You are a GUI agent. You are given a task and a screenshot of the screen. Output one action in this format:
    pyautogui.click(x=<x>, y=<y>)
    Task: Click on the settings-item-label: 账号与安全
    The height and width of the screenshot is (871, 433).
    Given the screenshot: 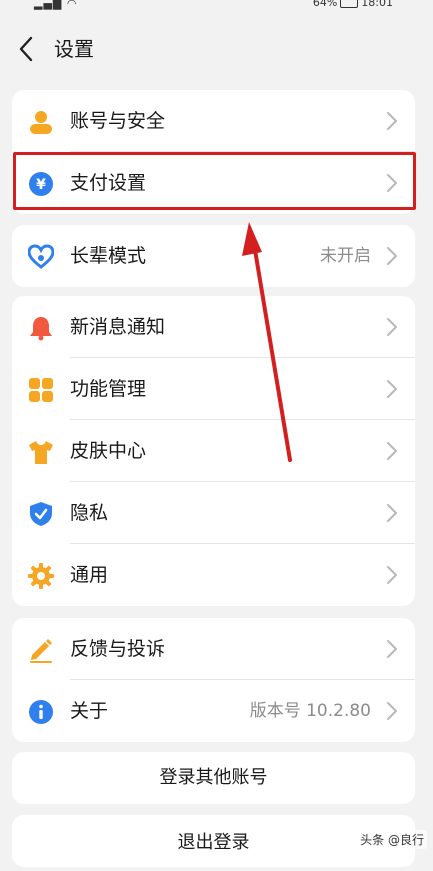 What is the action you would take?
    pyautogui.click(x=118, y=121)
    